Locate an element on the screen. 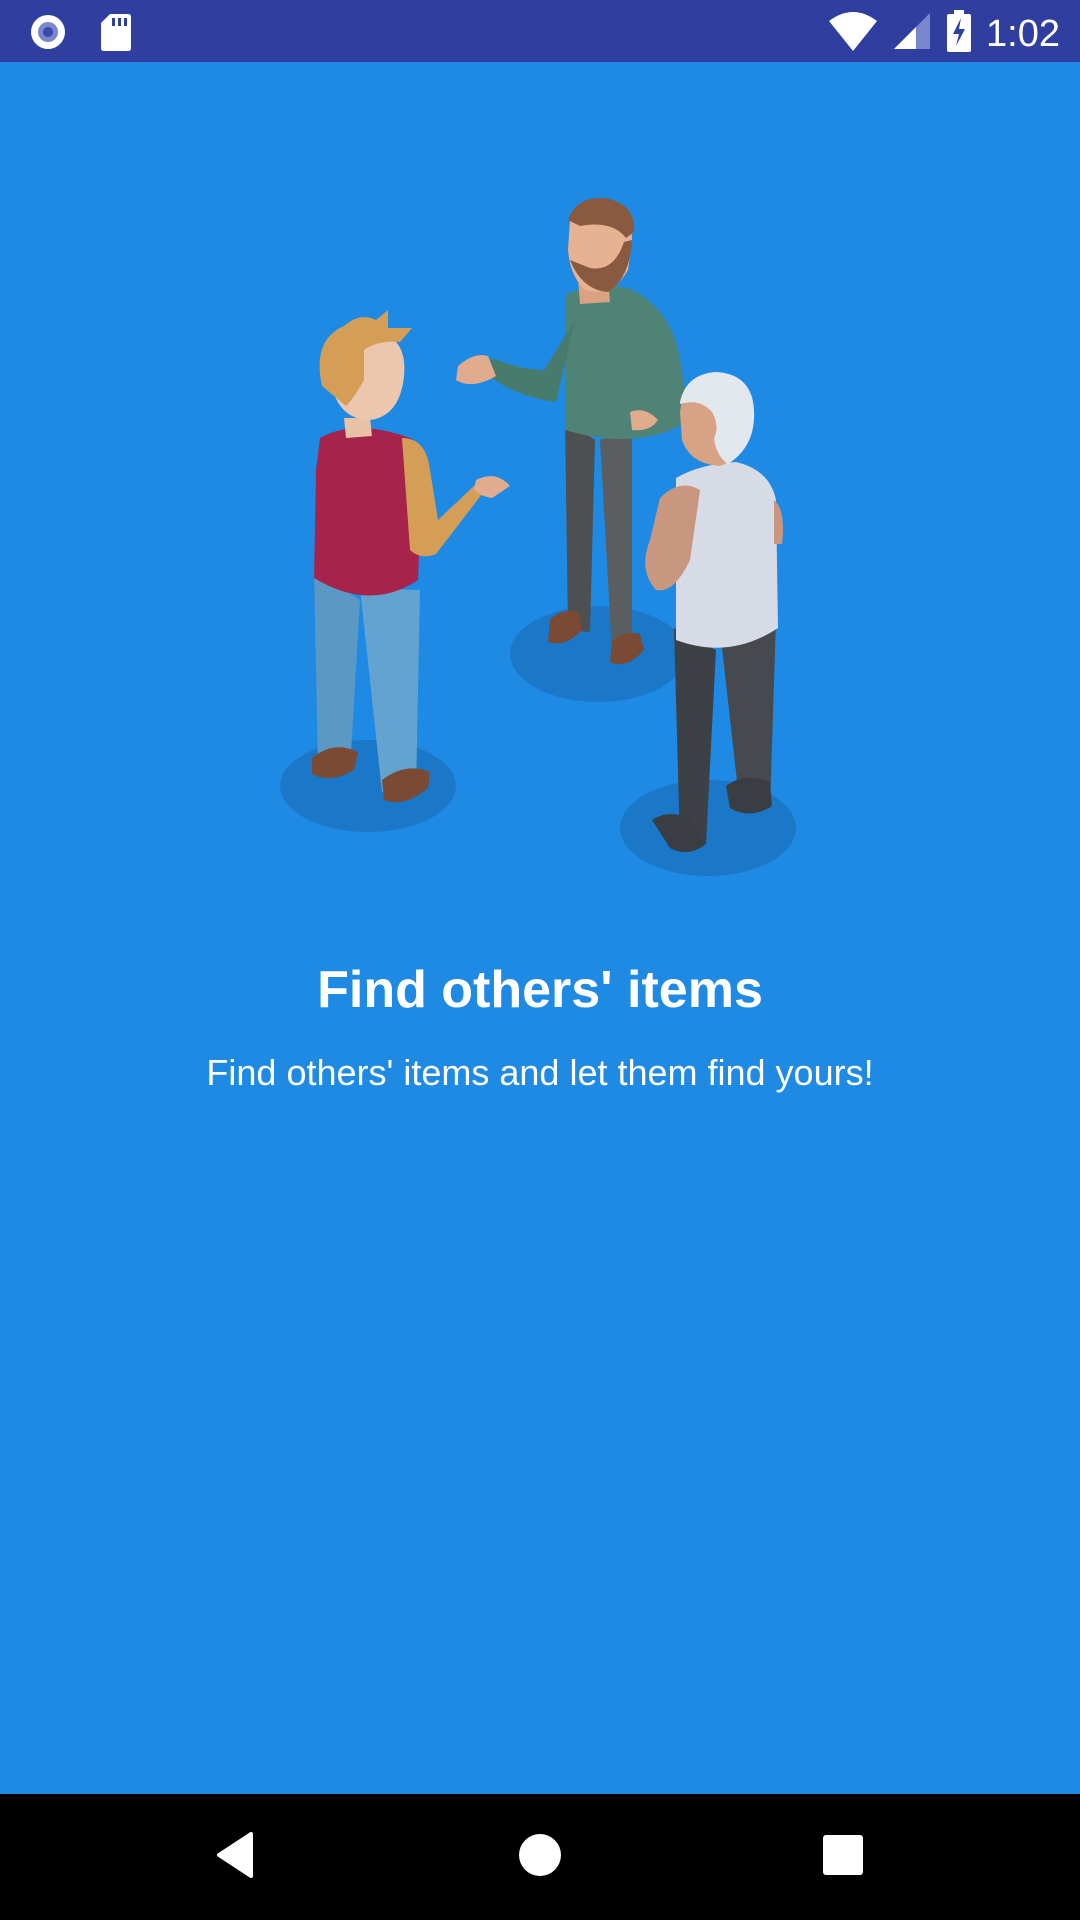  battery-charging-icon is located at coordinates (959, 33).